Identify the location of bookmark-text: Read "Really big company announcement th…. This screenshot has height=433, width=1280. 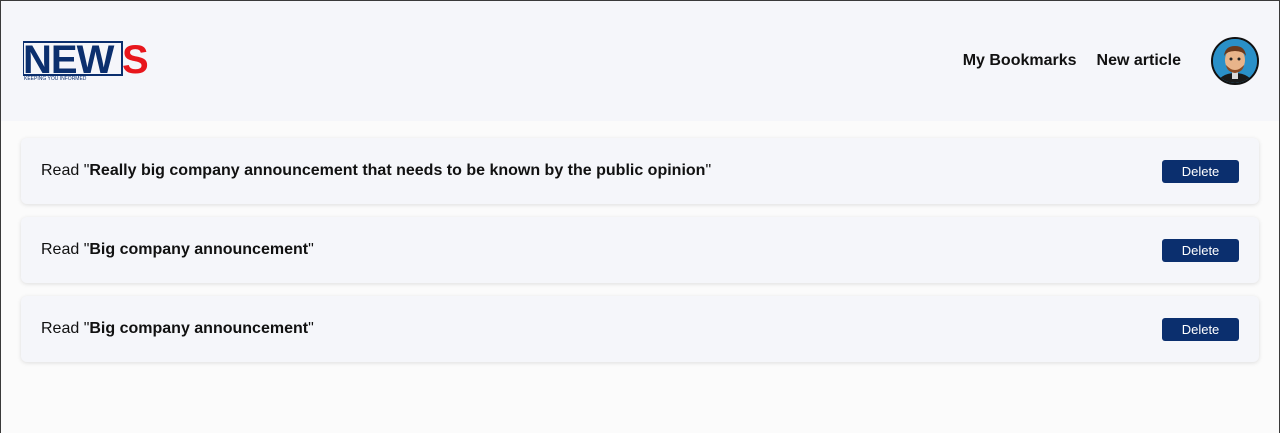
(376, 170).